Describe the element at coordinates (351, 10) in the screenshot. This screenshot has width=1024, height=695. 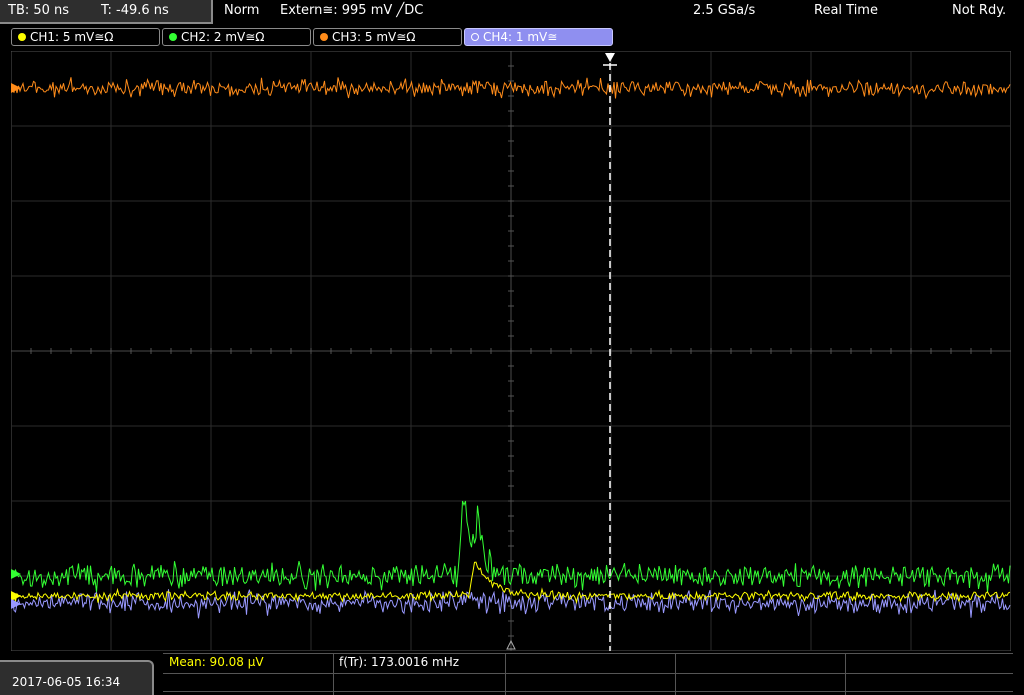
I see `trigger-source: Extern≅: 995 mV ╱DC` at that location.